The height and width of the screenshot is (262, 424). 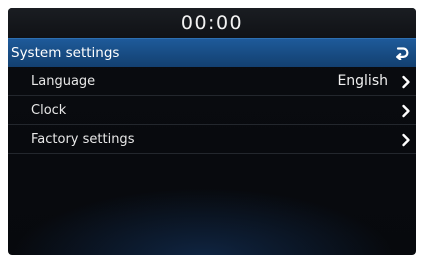 I want to click on status-bar: 00:00, so click(x=212, y=23).